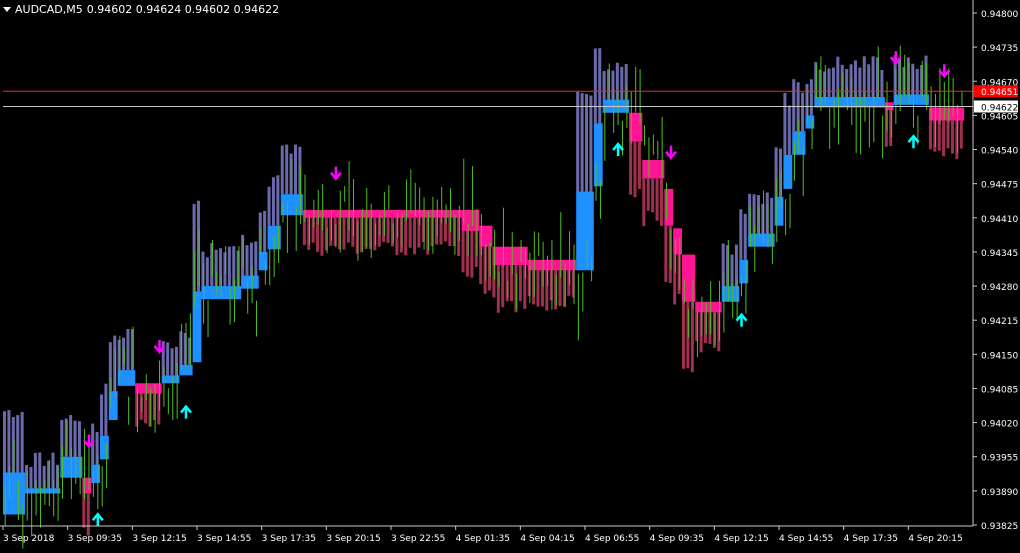  Describe the element at coordinates (7, 9) in the screenshot. I see `dropdown-triangle-icon` at that location.